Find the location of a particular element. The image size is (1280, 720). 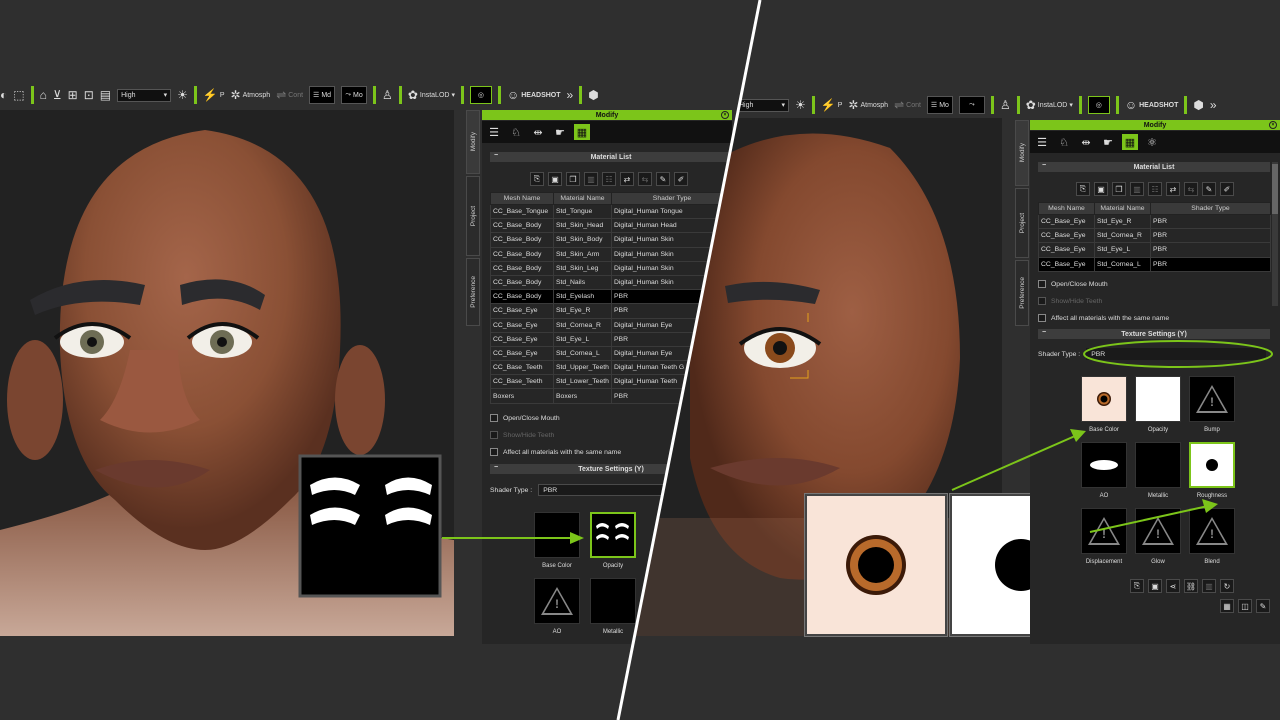

display-icon: ▤ is located at coordinates (105, 95).